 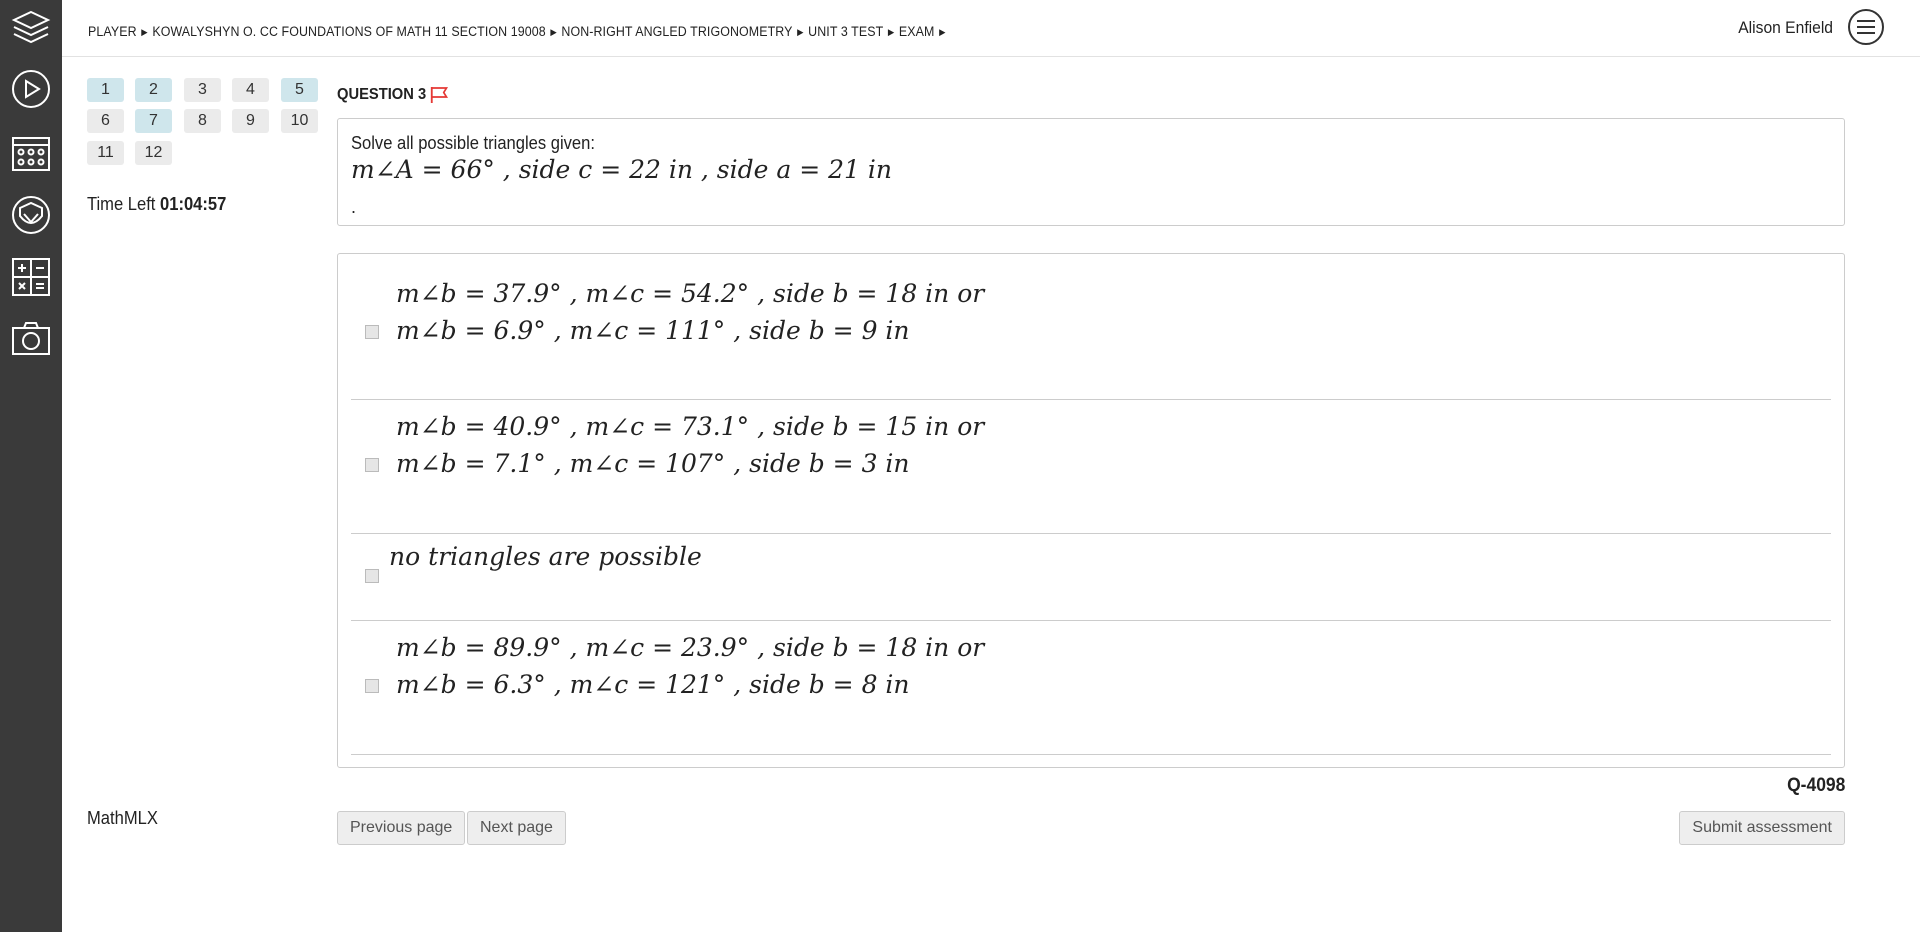 I want to click on sidebar, so click(x=31, y=466).